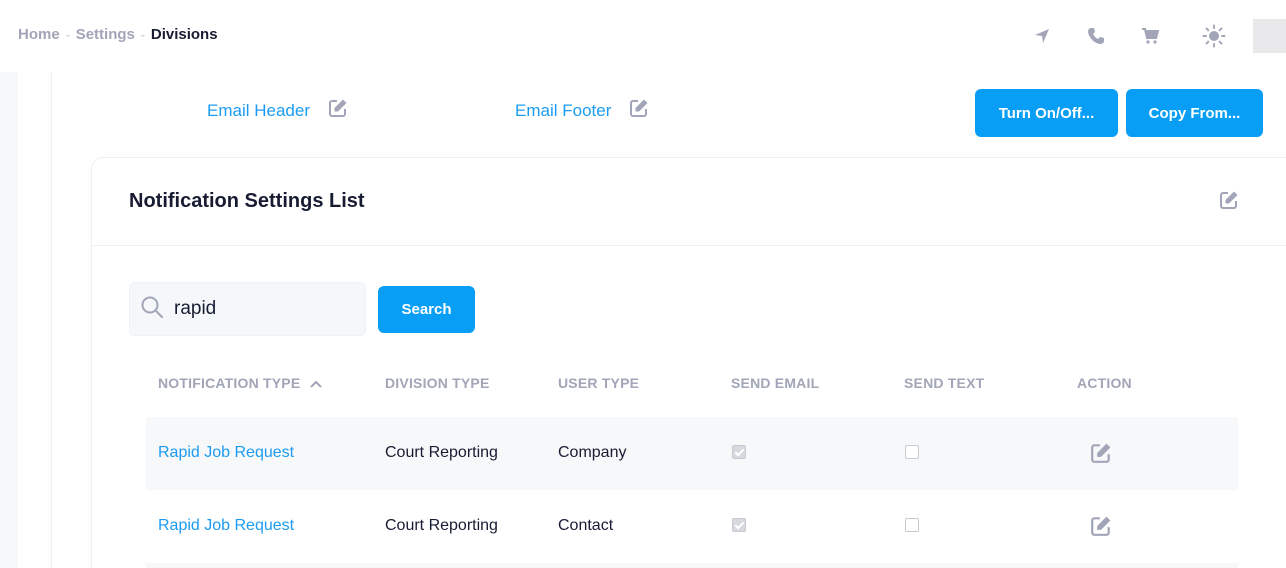  I want to click on breadcrumb-settings: Settings, so click(105, 34).